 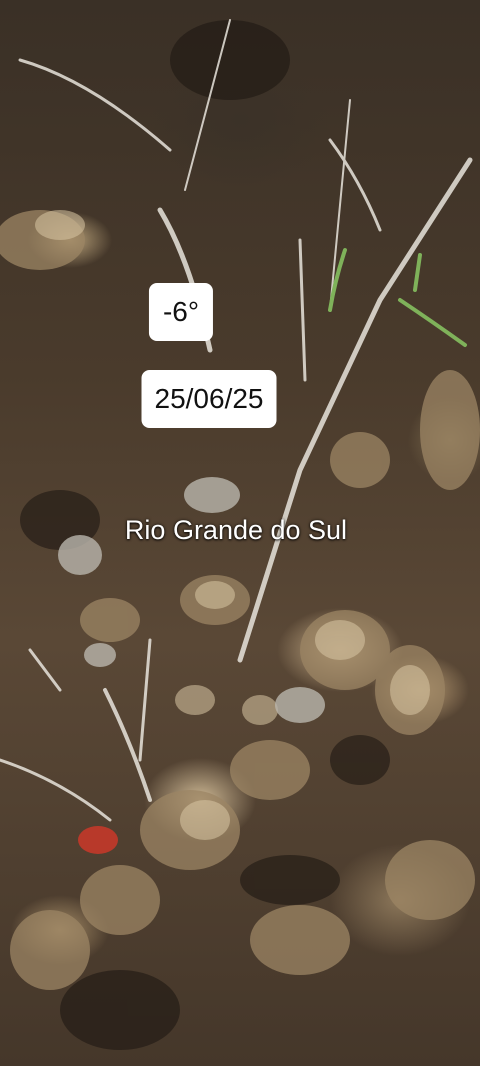 I want to click on location-caption: Rio Grande do Sul, so click(x=236, y=530).